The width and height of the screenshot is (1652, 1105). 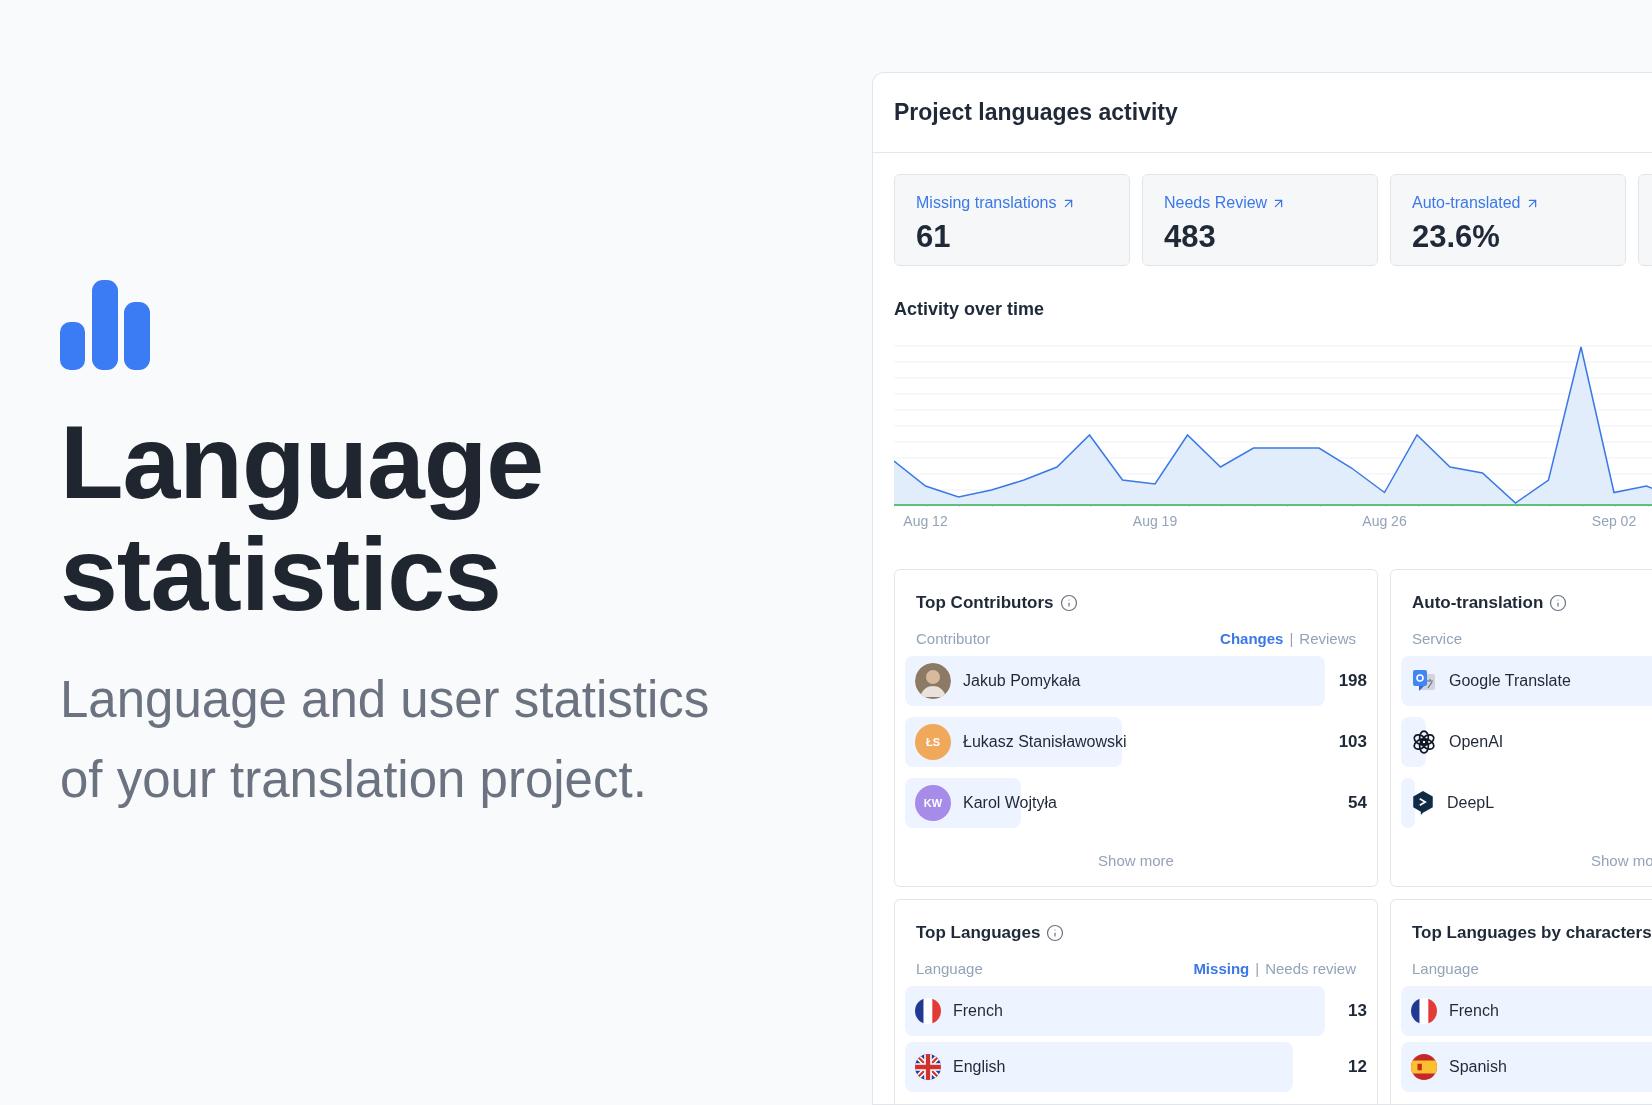 What do you see at coordinates (1456, 237) in the screenshot?
I see `stat-value: 23.6%` at bounding box center [1456, 237].